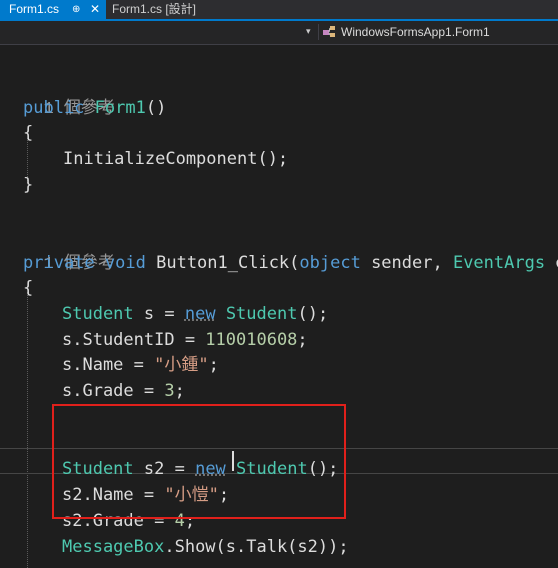 This screenshot has height=568, width=558. I want to click on class-selector-dropdown: WindowsFormsApp1.Form1, so click(406, 32).